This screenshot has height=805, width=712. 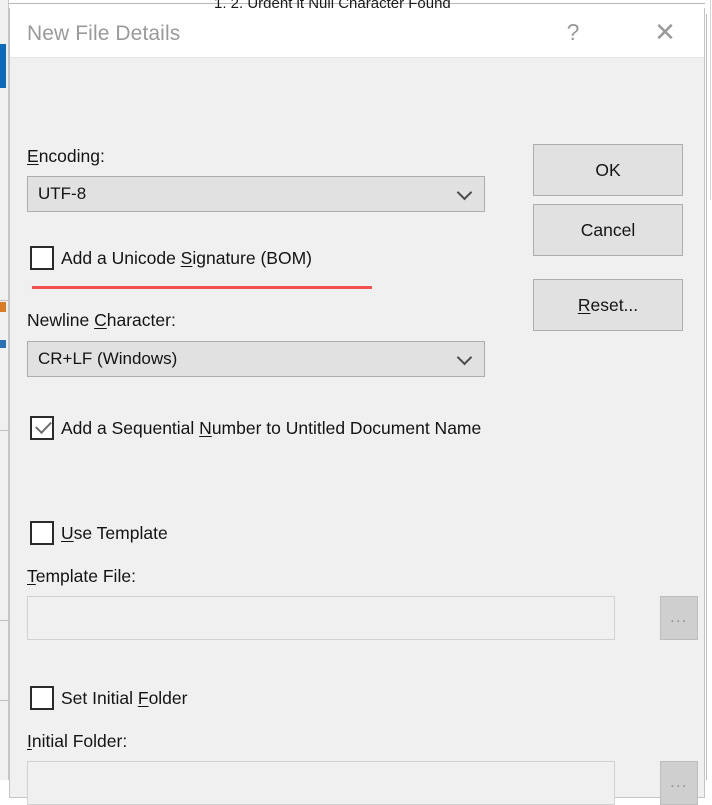 I want to click on background-left-panel, so click(x=4, y=390).